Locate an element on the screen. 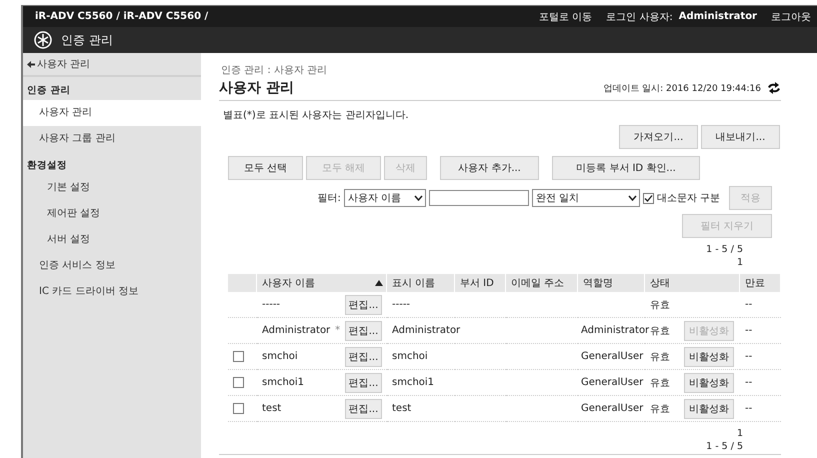 The image size is (817, 458). filter-field-select: 사용자 이름 is located at coordinates (385, 198).